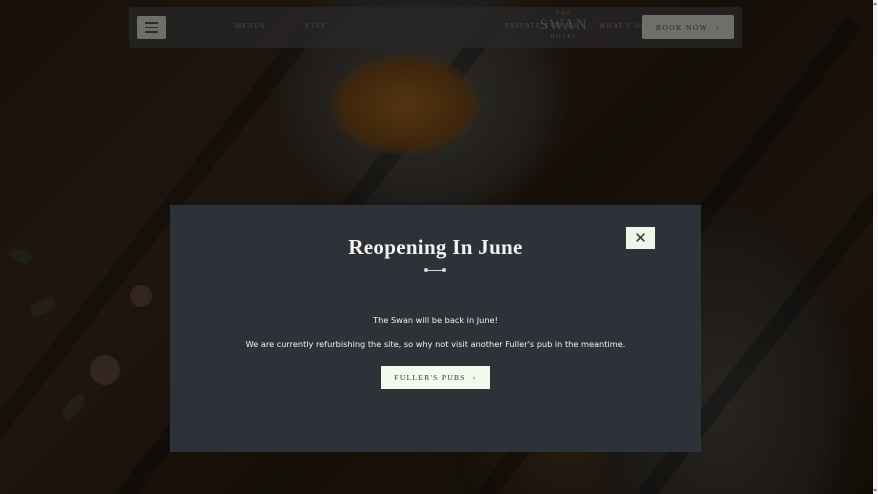  What do you see at coordinates (430, 377) in the screenshot?
I see `fullers-pubs-label: FULLER'S PUBS` at bounding box center [430, 377].